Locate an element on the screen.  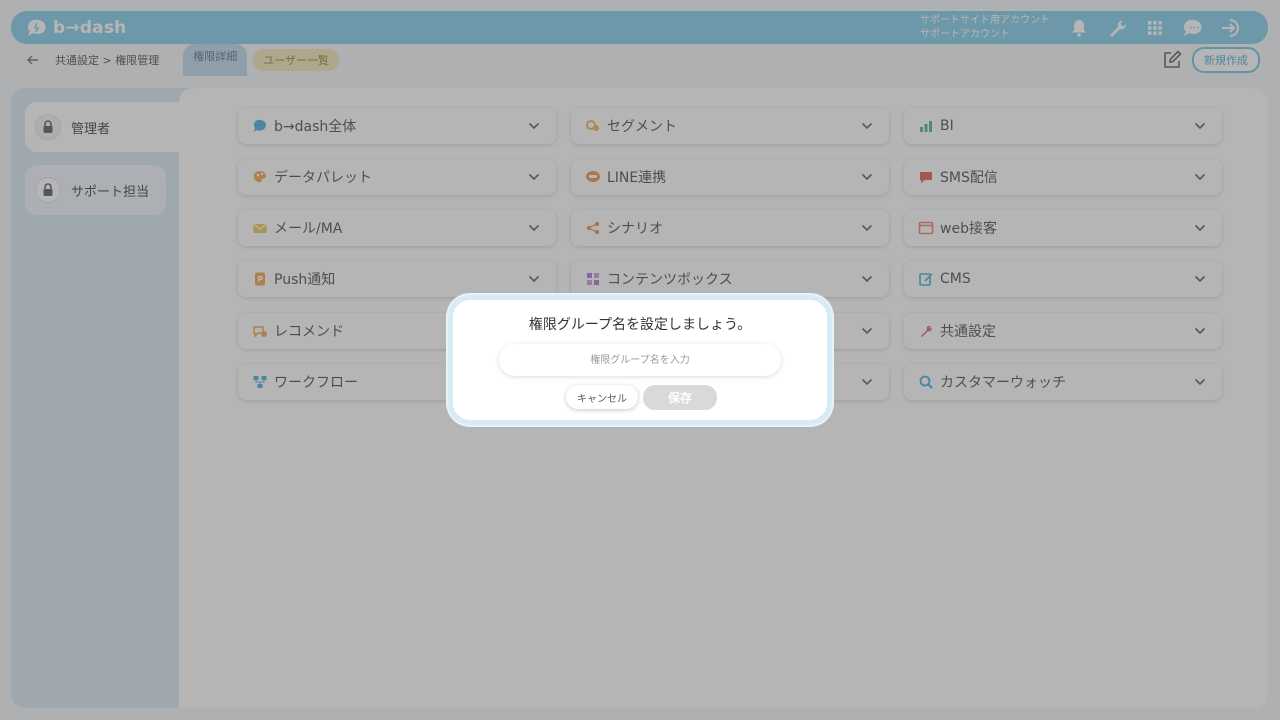
save-button: 保存 is located at coordinates (680, 397).